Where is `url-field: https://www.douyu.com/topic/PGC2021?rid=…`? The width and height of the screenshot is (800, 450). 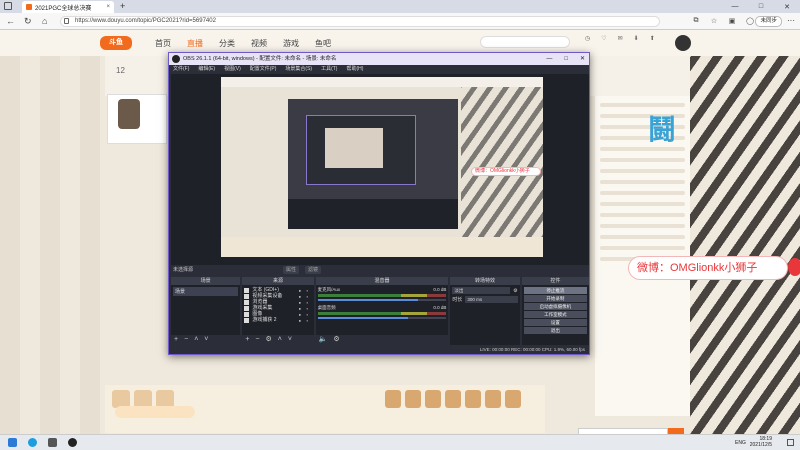
url-field: https://www.douyu.com/topic/PGC2021?rid=… is located at coordinates (360, 21).